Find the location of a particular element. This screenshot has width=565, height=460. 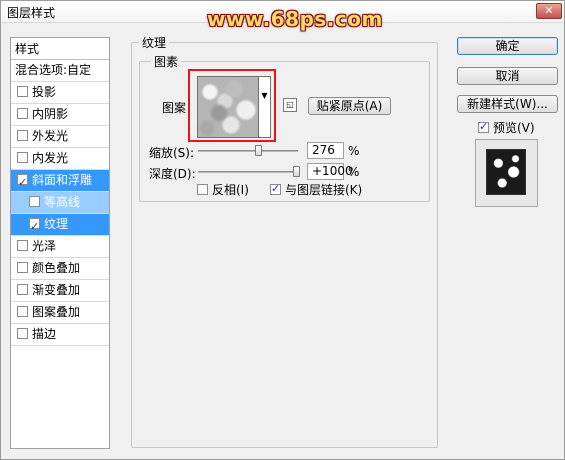

title-bar: 图层样式 www.68ps.com ✕ is located at coordinates (282, 16).